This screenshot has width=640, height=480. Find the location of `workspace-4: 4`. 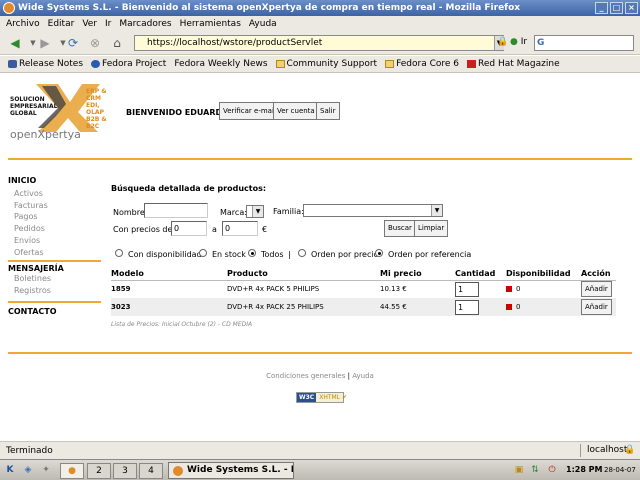

workspace-4: 4 is located at coordinates (151, 471).